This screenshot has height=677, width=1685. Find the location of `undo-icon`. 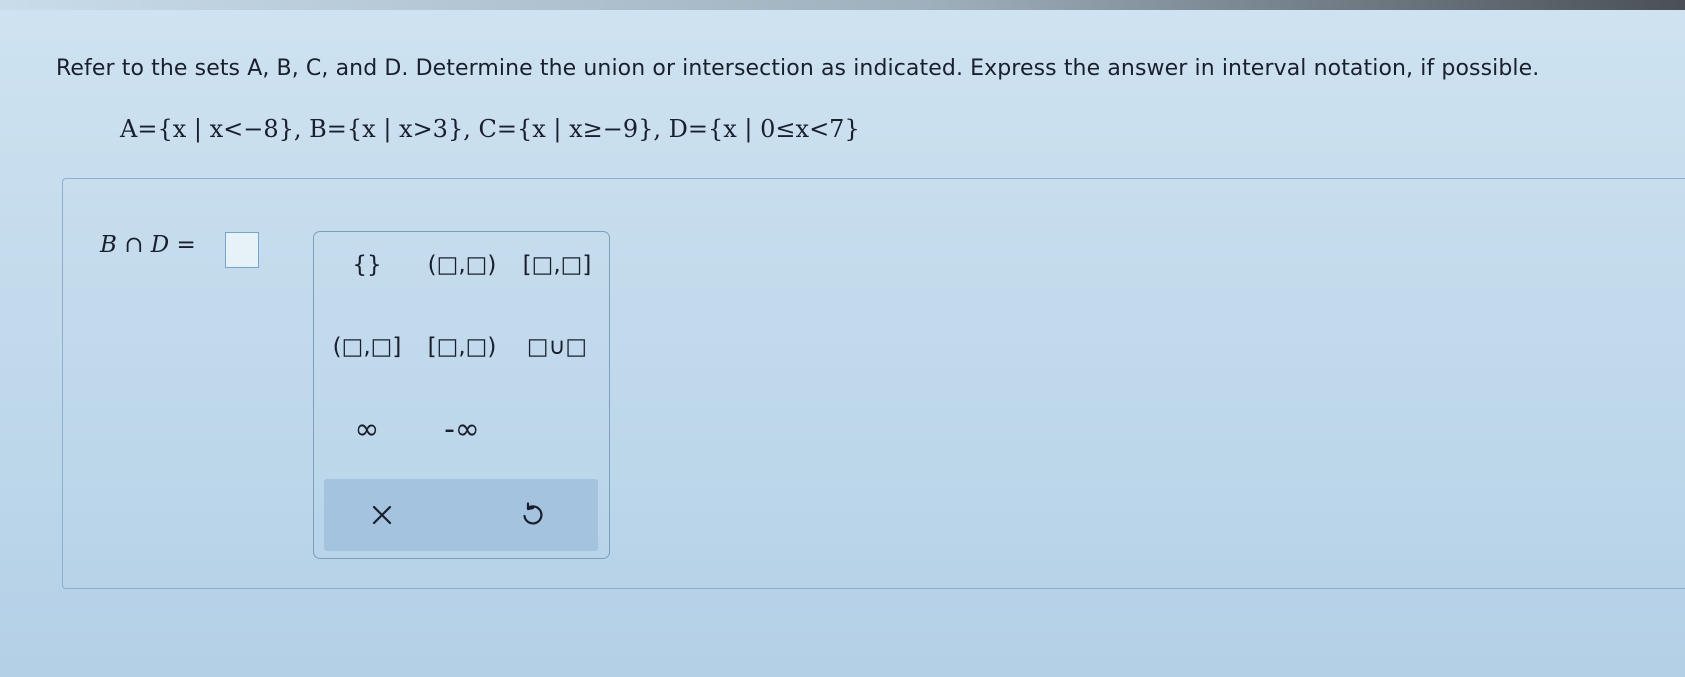

undo-icon is located at coordinates (532, 515).